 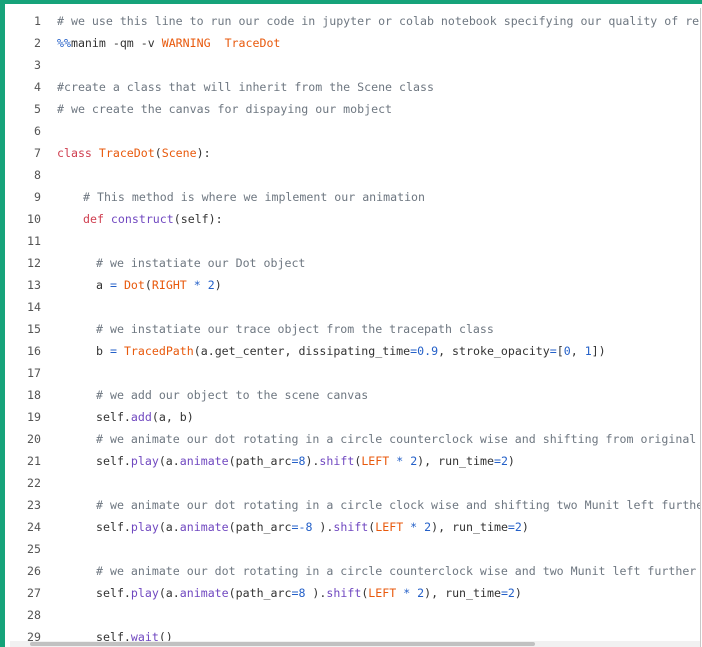 I want to click on code-token: ), so click(x=218, y=285).